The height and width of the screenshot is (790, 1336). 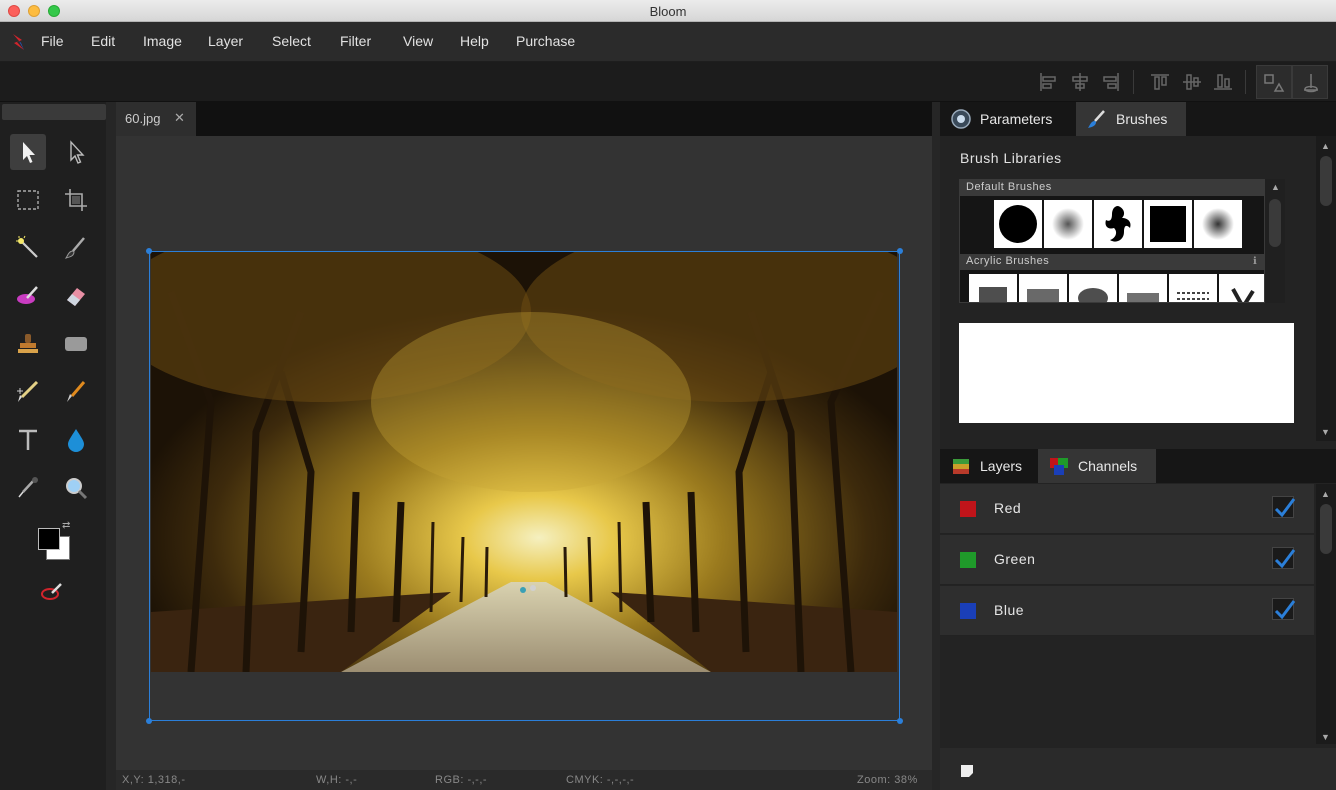 What do you see at coordinates (1326, 288) in the screenshot?
I see `brushes-panel-scrollbar: ▲ ▼` at bounding box center [1326, 288].